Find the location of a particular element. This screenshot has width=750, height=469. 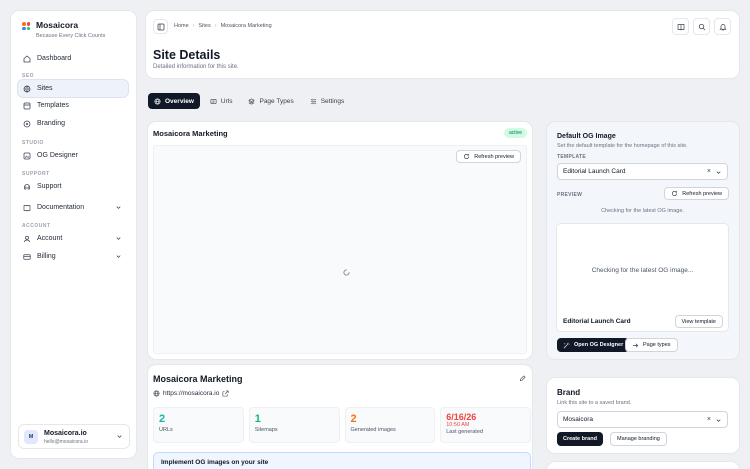

og-refresh-preview-button: Refresh preview is located at coordinates (696, 193).